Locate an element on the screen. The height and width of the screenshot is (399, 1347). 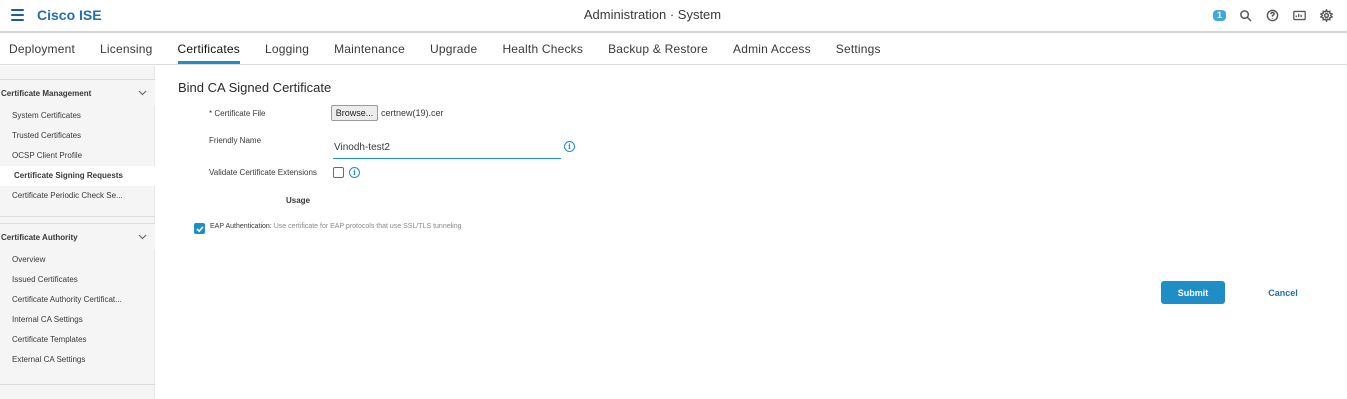
sidebar-section-header: Certificate Authority is located at coordinates (77, 236).